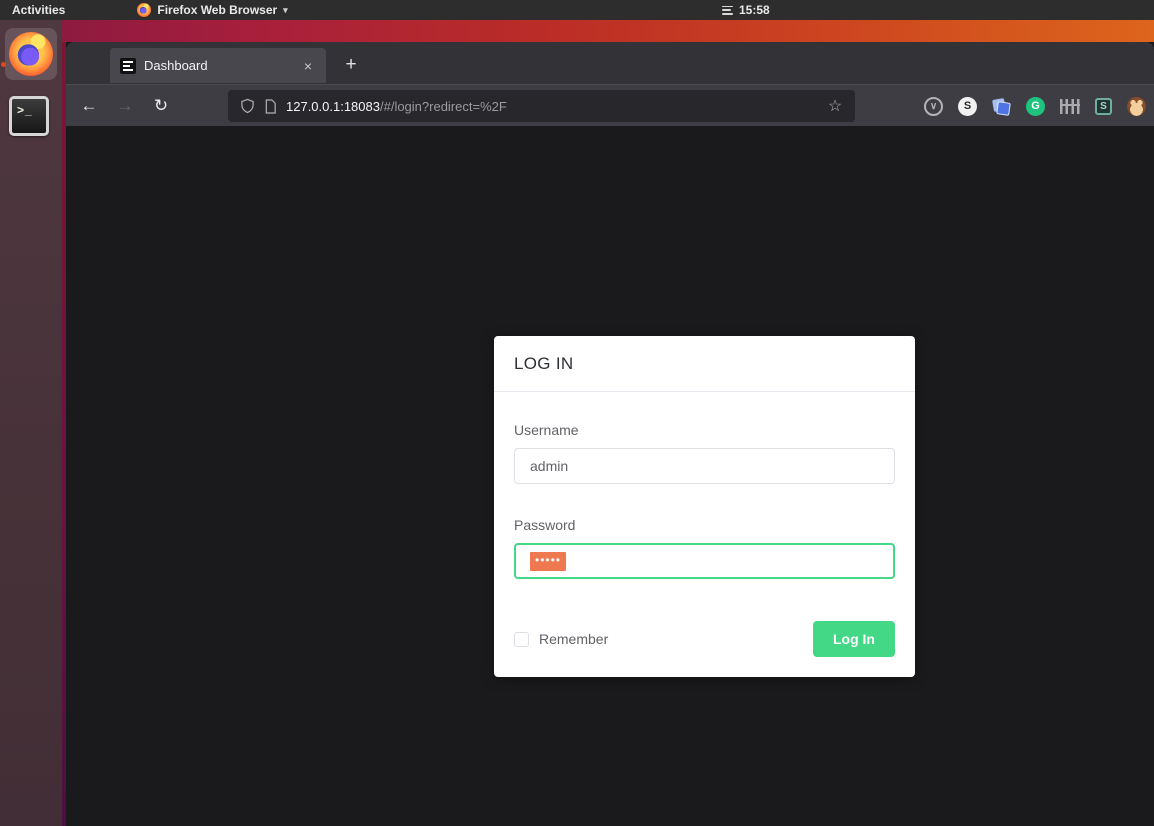 The width and height of the screenshot is (1154, 826). I want to click on clock: 15:58, so click(746, 10).